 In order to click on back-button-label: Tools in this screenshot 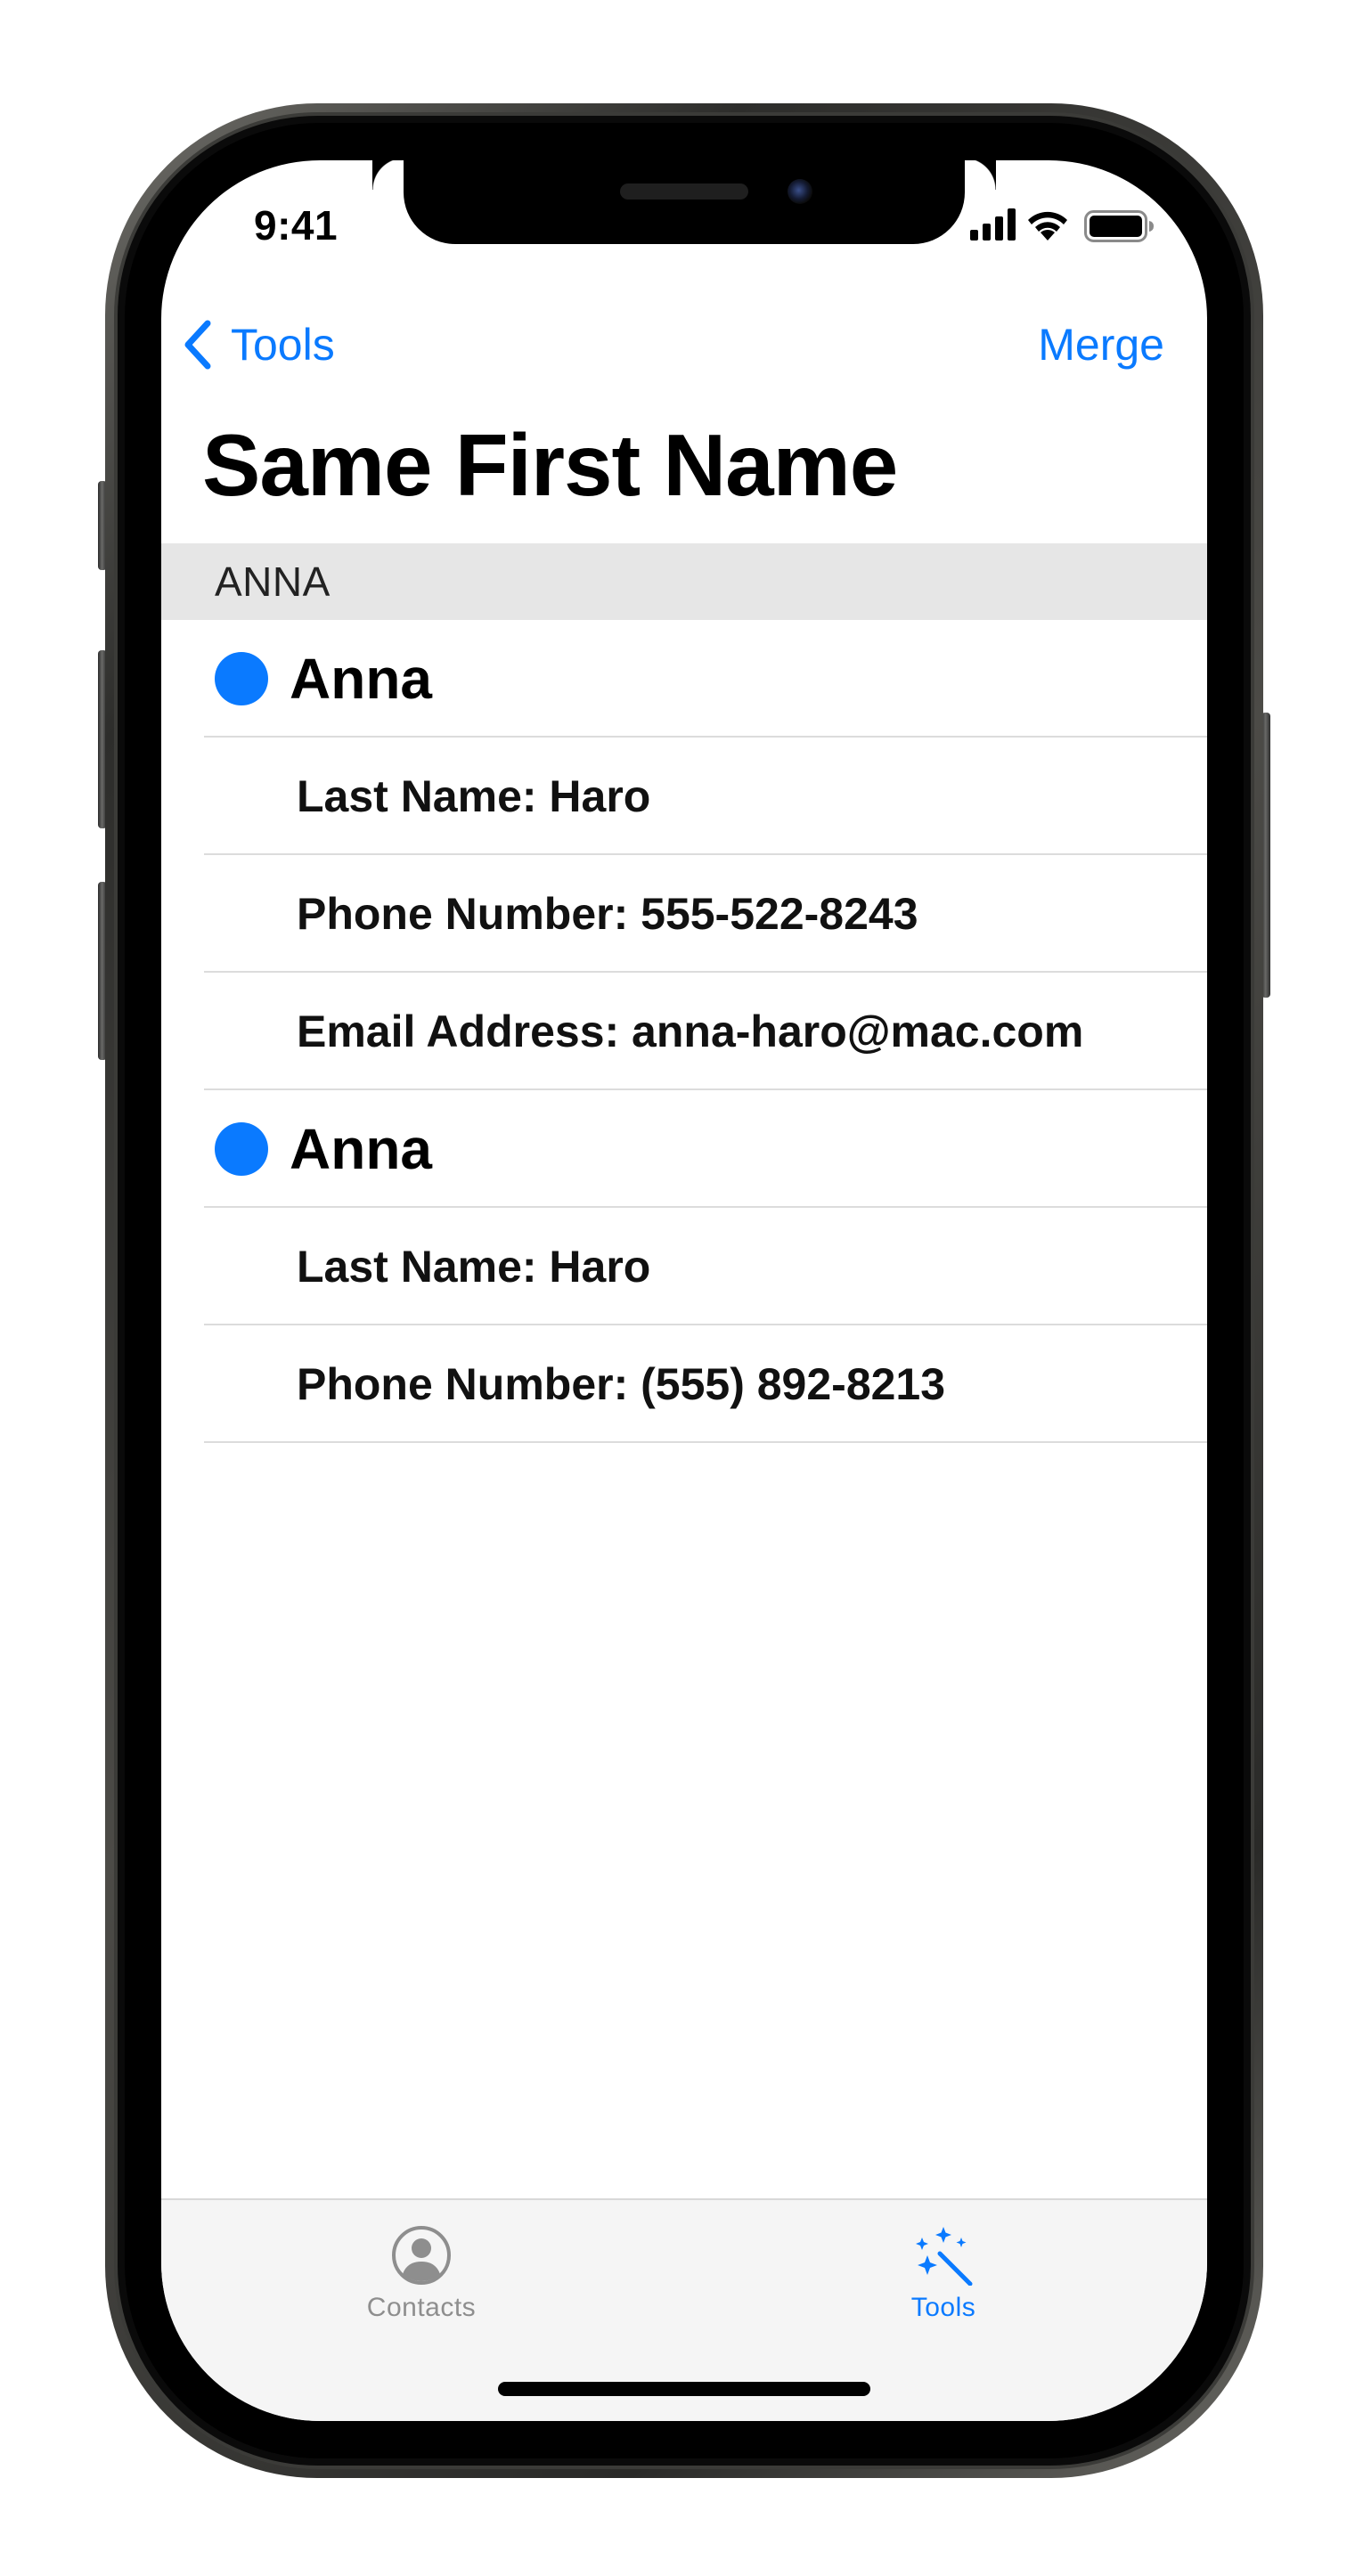, I will do `click(283, 345)`.